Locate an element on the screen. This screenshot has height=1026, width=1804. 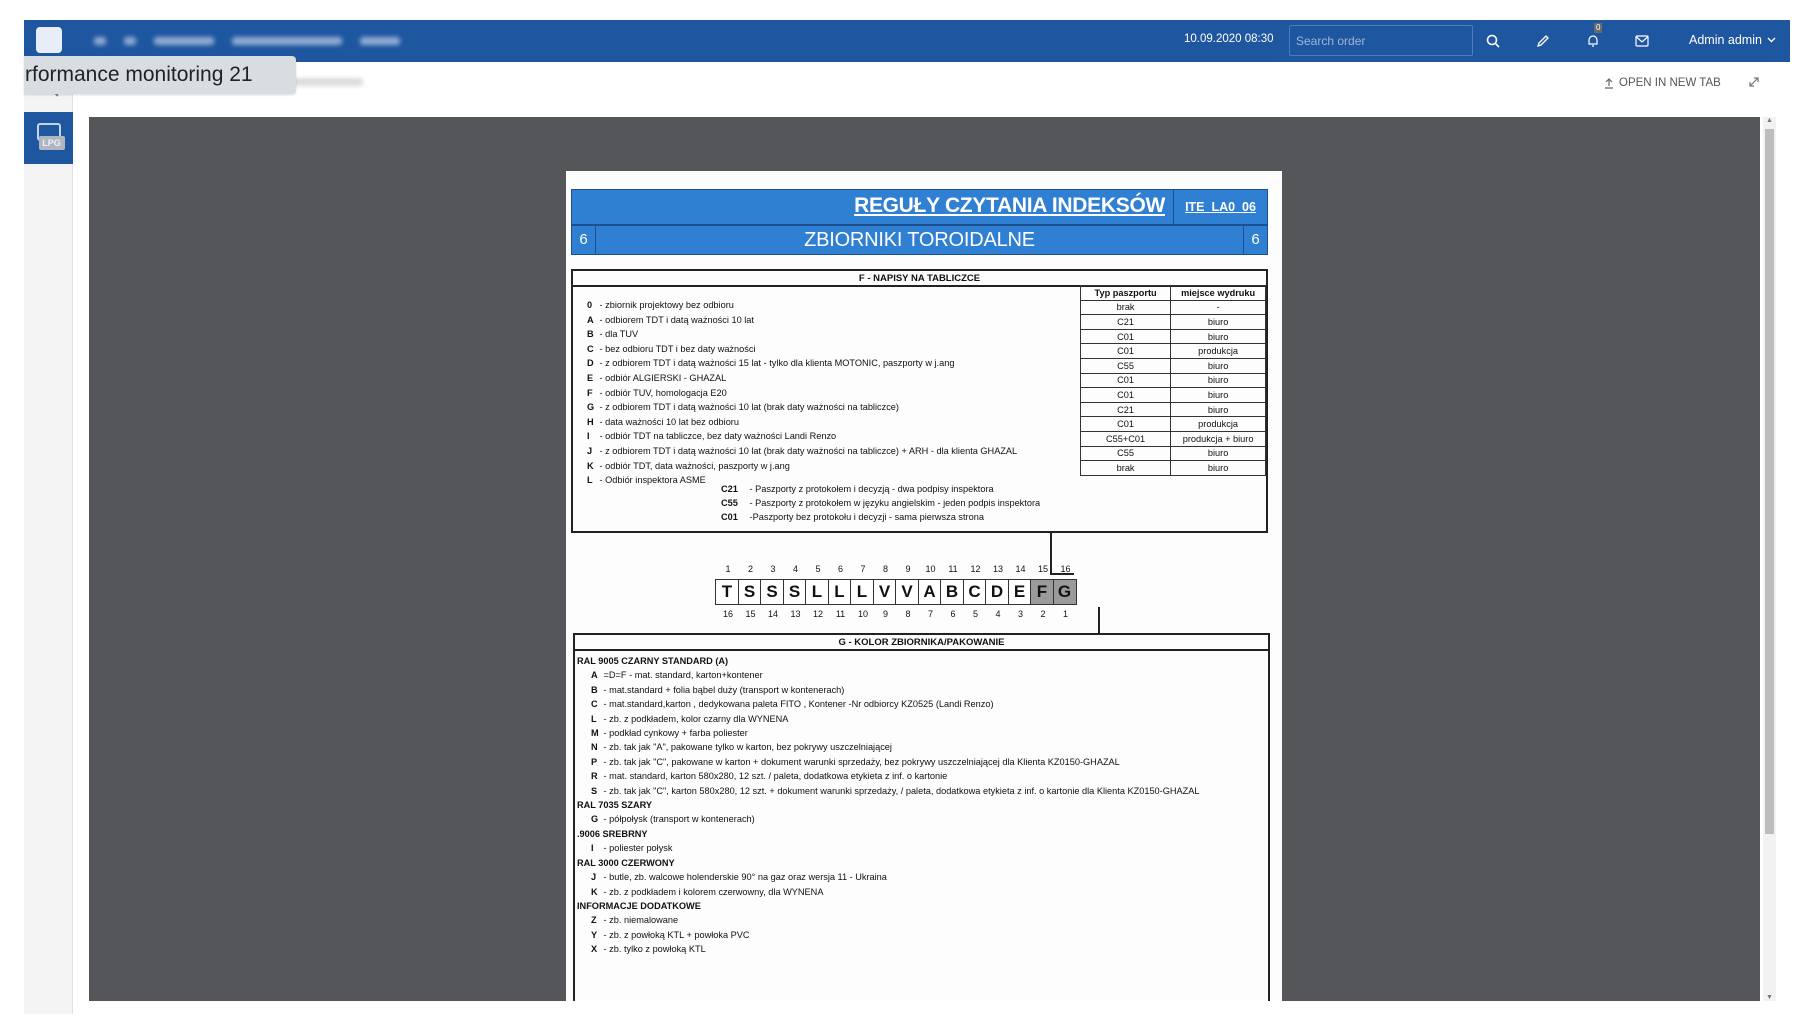
index-position-bottom: 10 is located at coordinates (862, 614).